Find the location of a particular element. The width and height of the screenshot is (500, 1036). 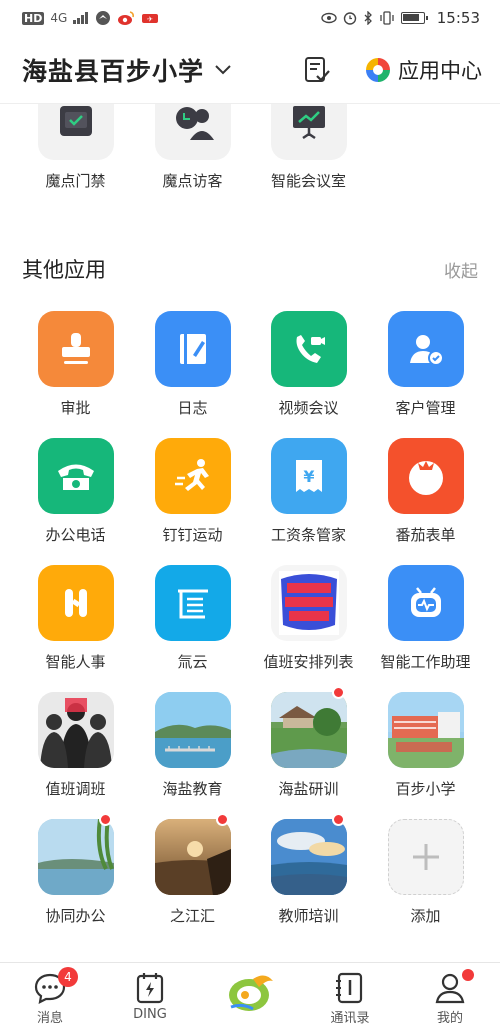

app-baibu-school: 百步小学 is located at coordinates (425, 745).